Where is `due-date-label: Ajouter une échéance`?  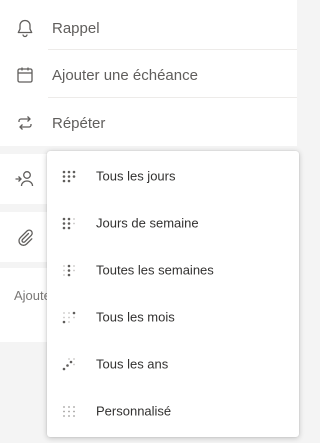 due-date-label: Ajouter une échéance is located at coordinates (125, 75).